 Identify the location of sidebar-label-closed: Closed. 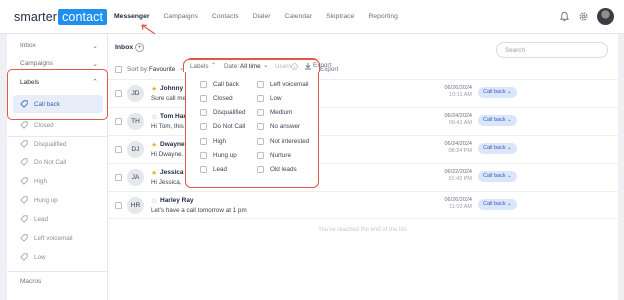
(37, 125).